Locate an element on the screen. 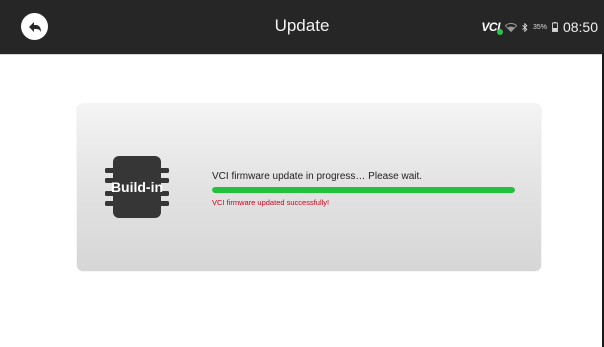  wifi-icon is located at coordinates (510, 27).